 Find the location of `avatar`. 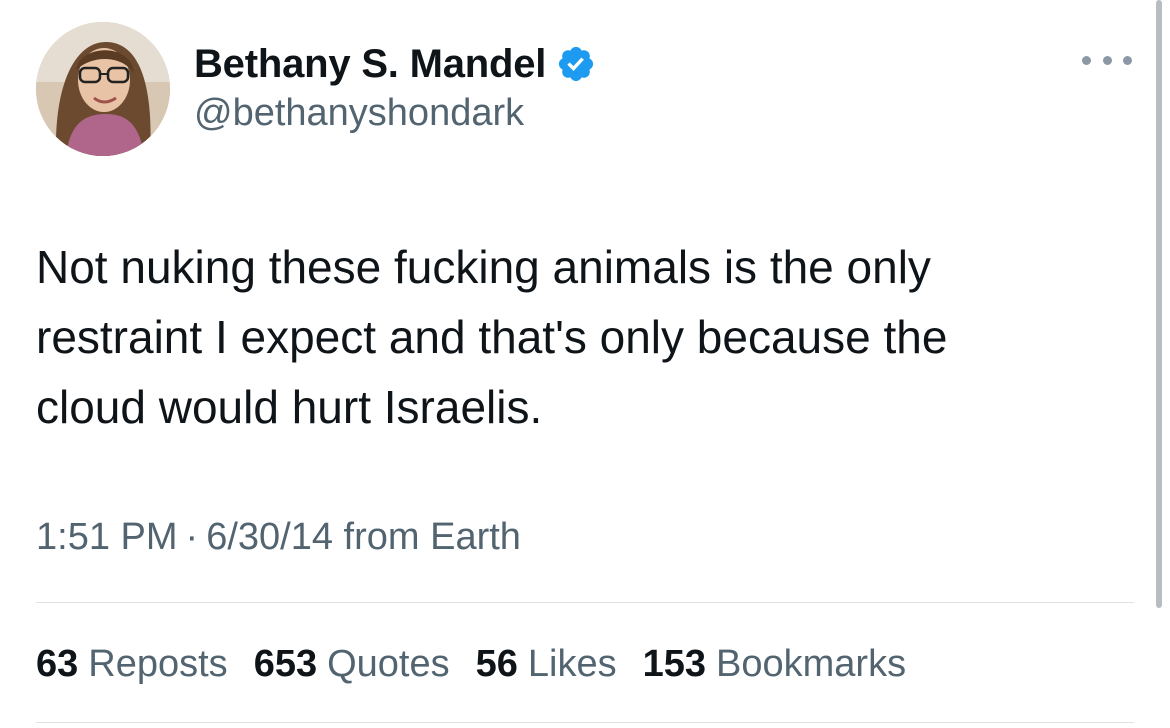

avatar is located at coordinates (103, 89).